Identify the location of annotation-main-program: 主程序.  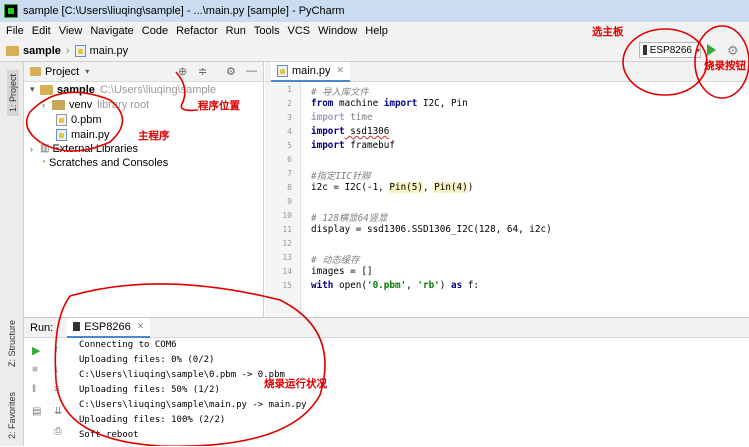
(154, 136).